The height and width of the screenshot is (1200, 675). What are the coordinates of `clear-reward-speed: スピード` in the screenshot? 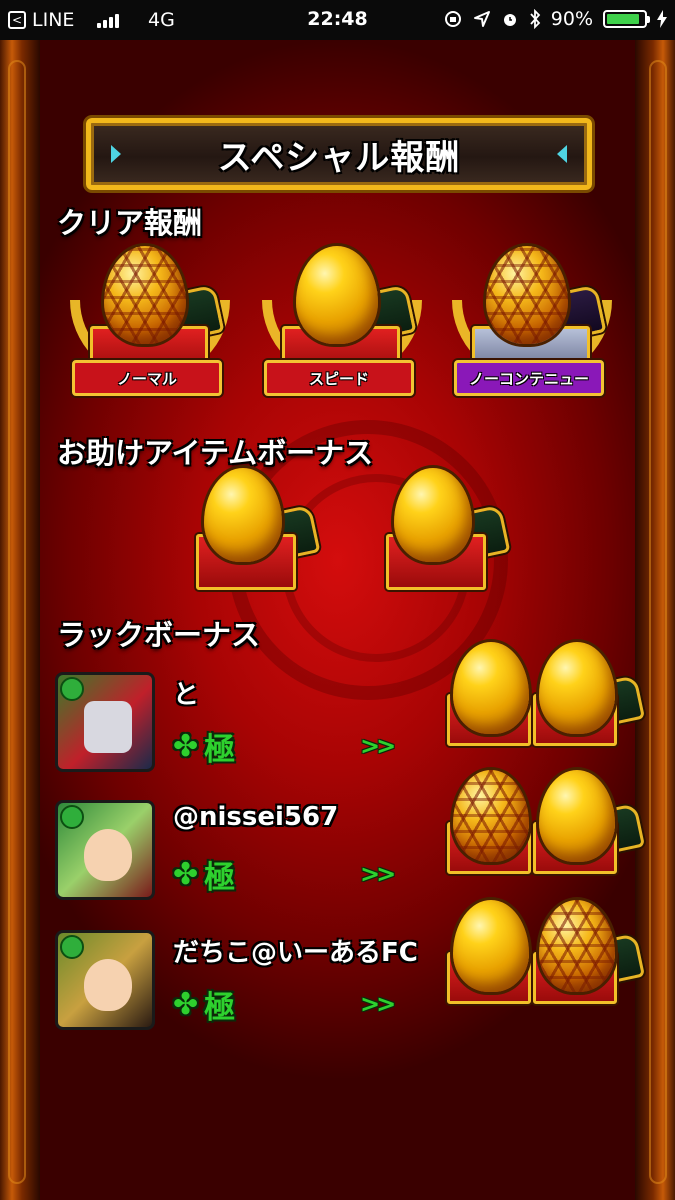 It's located at (342, 329).